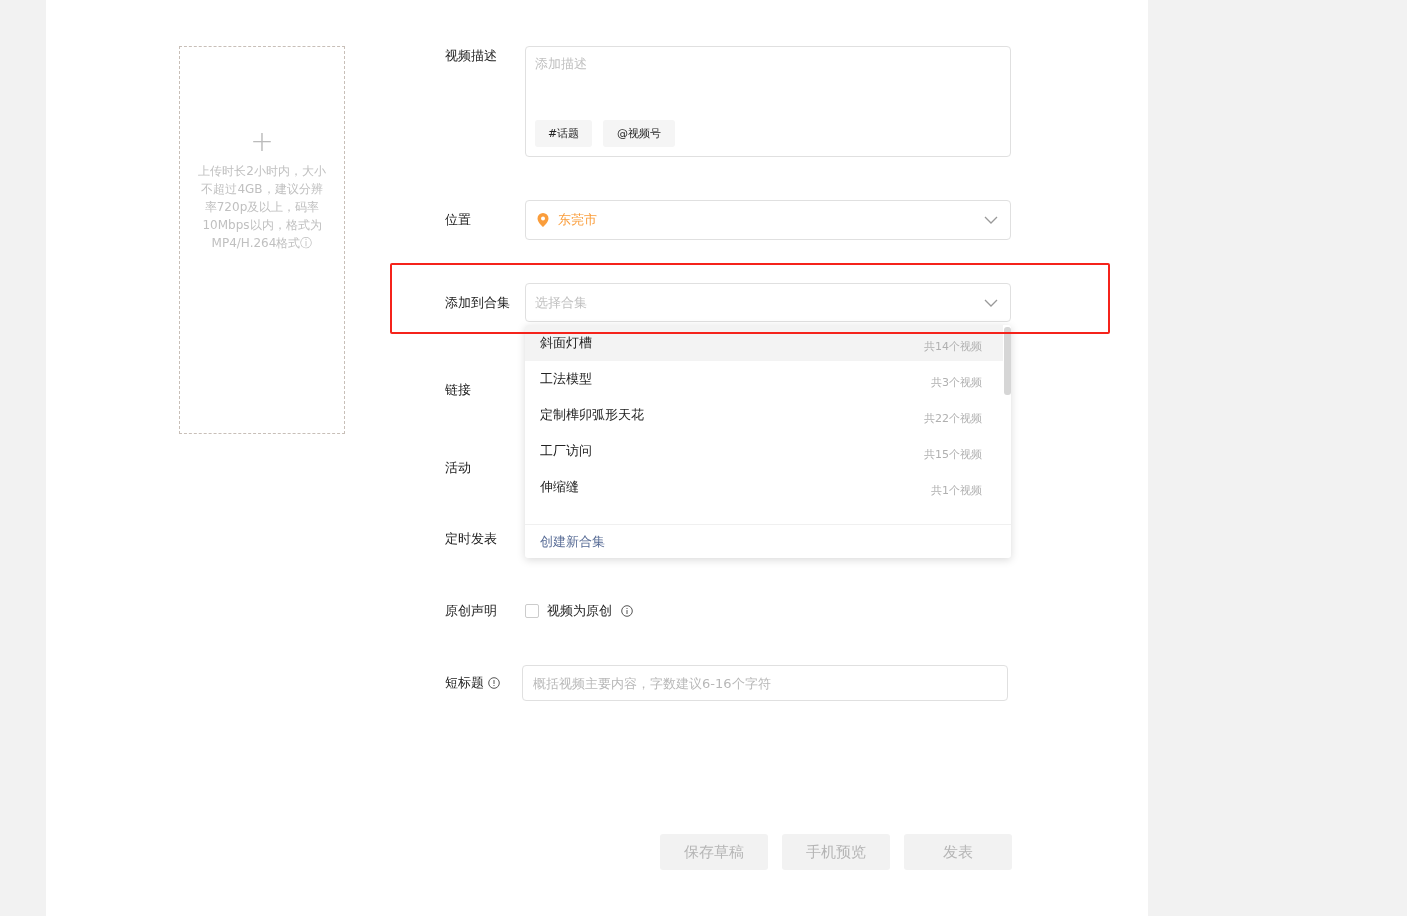 The image size is (1407, 916). I want to click on field-label: 原创声明, so click(471, 611).